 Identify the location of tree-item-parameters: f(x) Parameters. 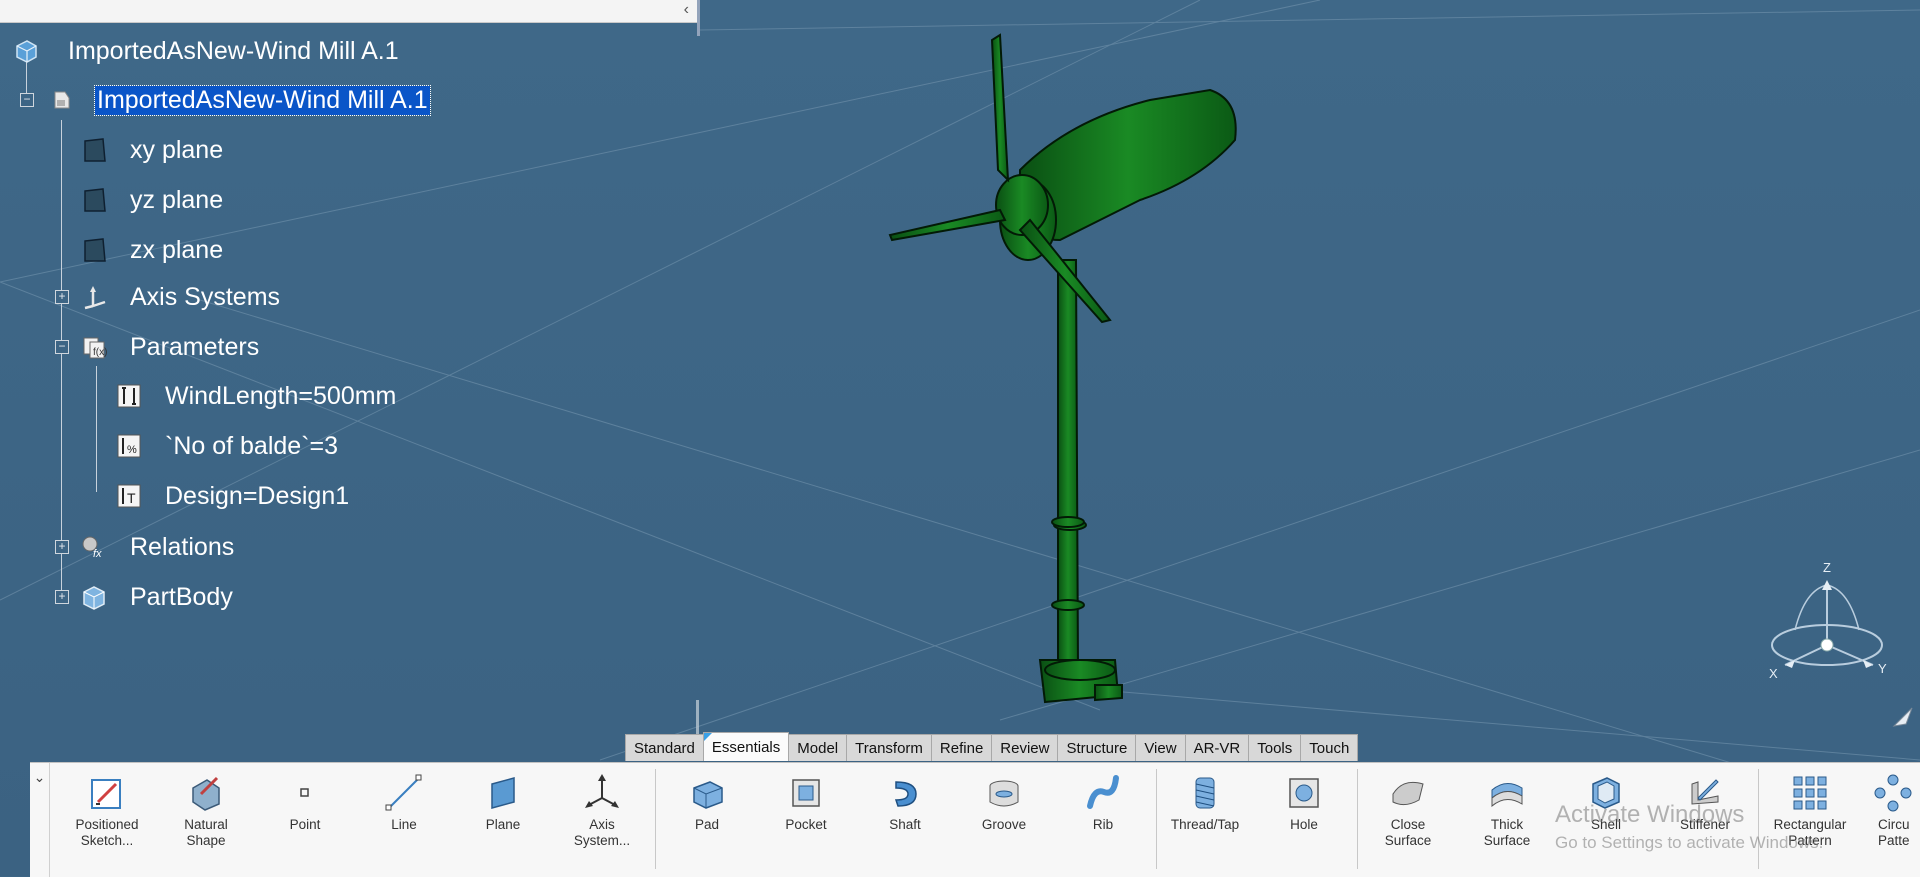
(169, 347).